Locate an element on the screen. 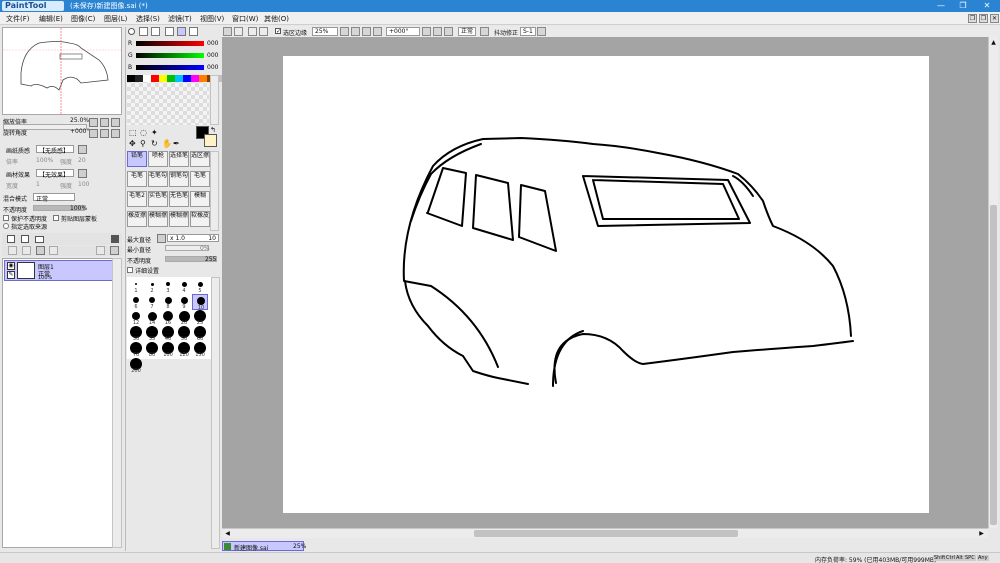 Image resolution: width=1000 pixels, height=563 pixels. canvas-zoom-reset-button is located at coordinates (377, 31).